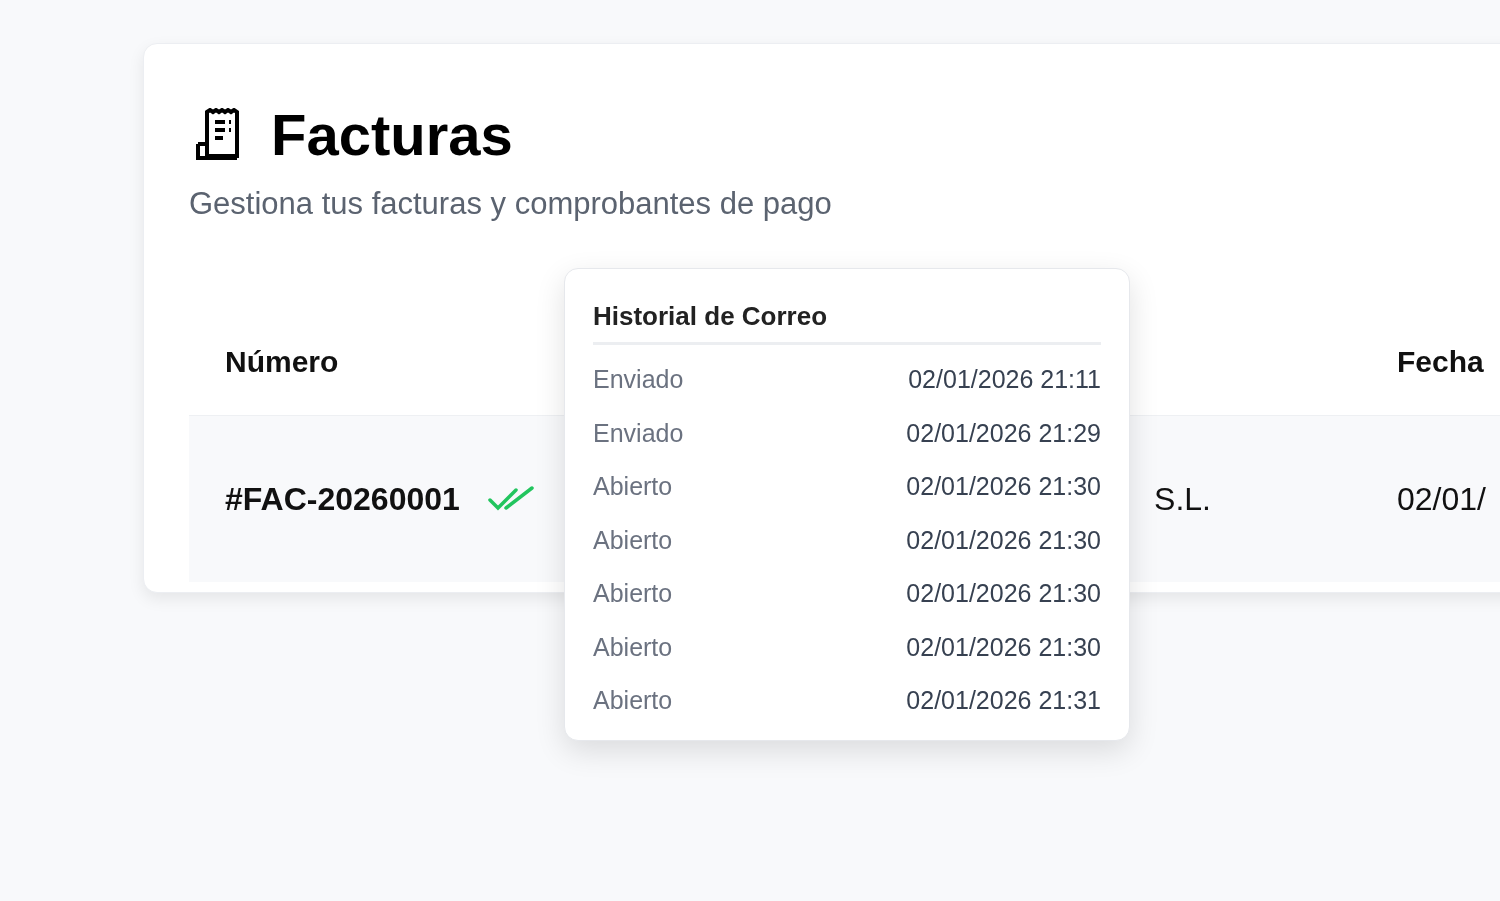 The height and width of the screenshot is (901, 1500). What do you see at coordinates (1003, 701) in the screenshot?
I see `event-time: 02/01/2026 21:31` at bounding box center [1003, 701].